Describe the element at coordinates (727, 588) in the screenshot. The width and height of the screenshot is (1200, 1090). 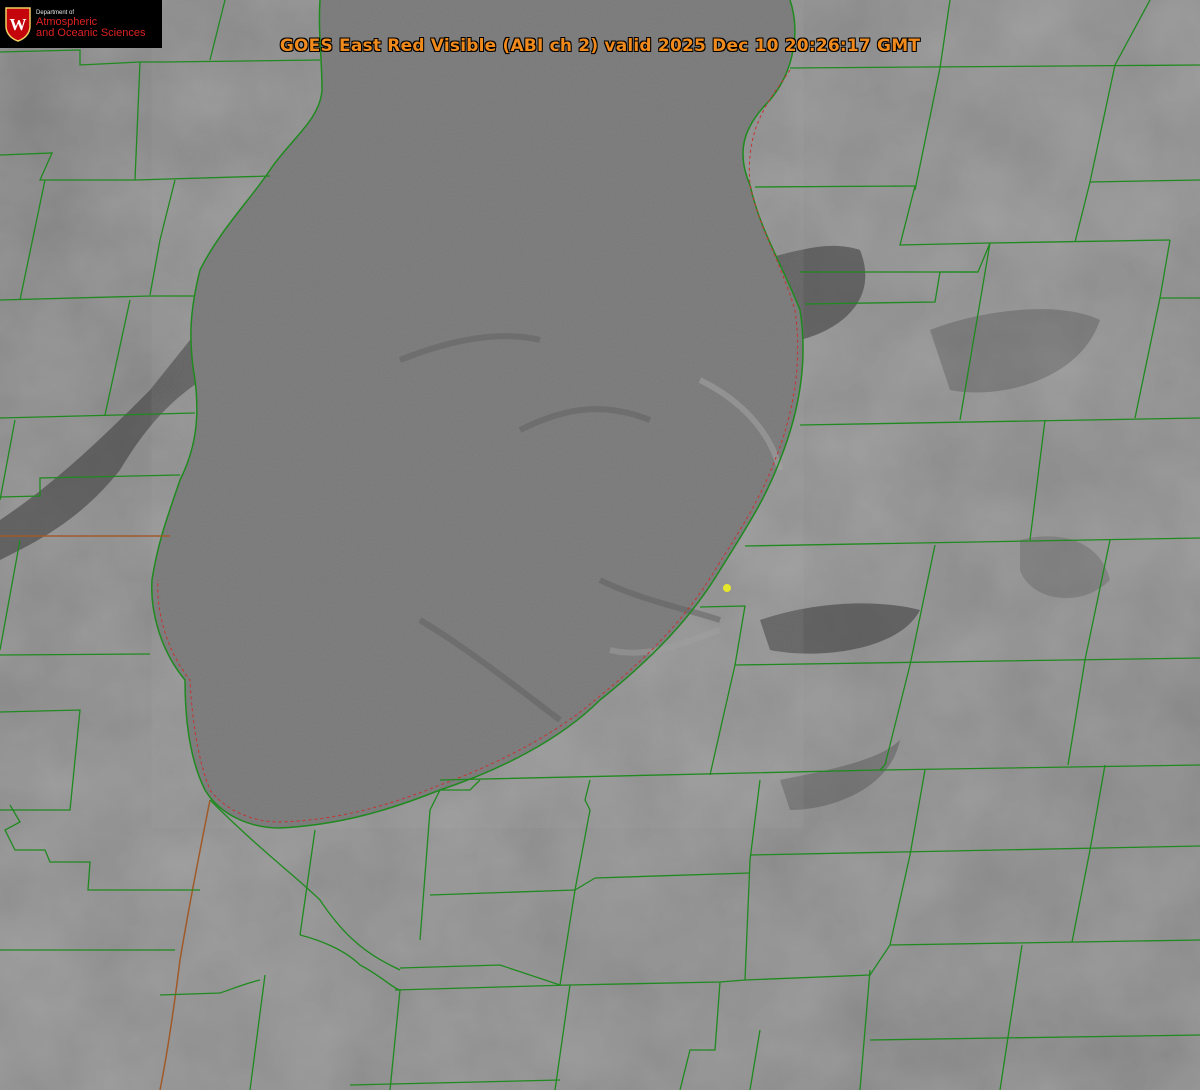
I see `location-marker` at that location.